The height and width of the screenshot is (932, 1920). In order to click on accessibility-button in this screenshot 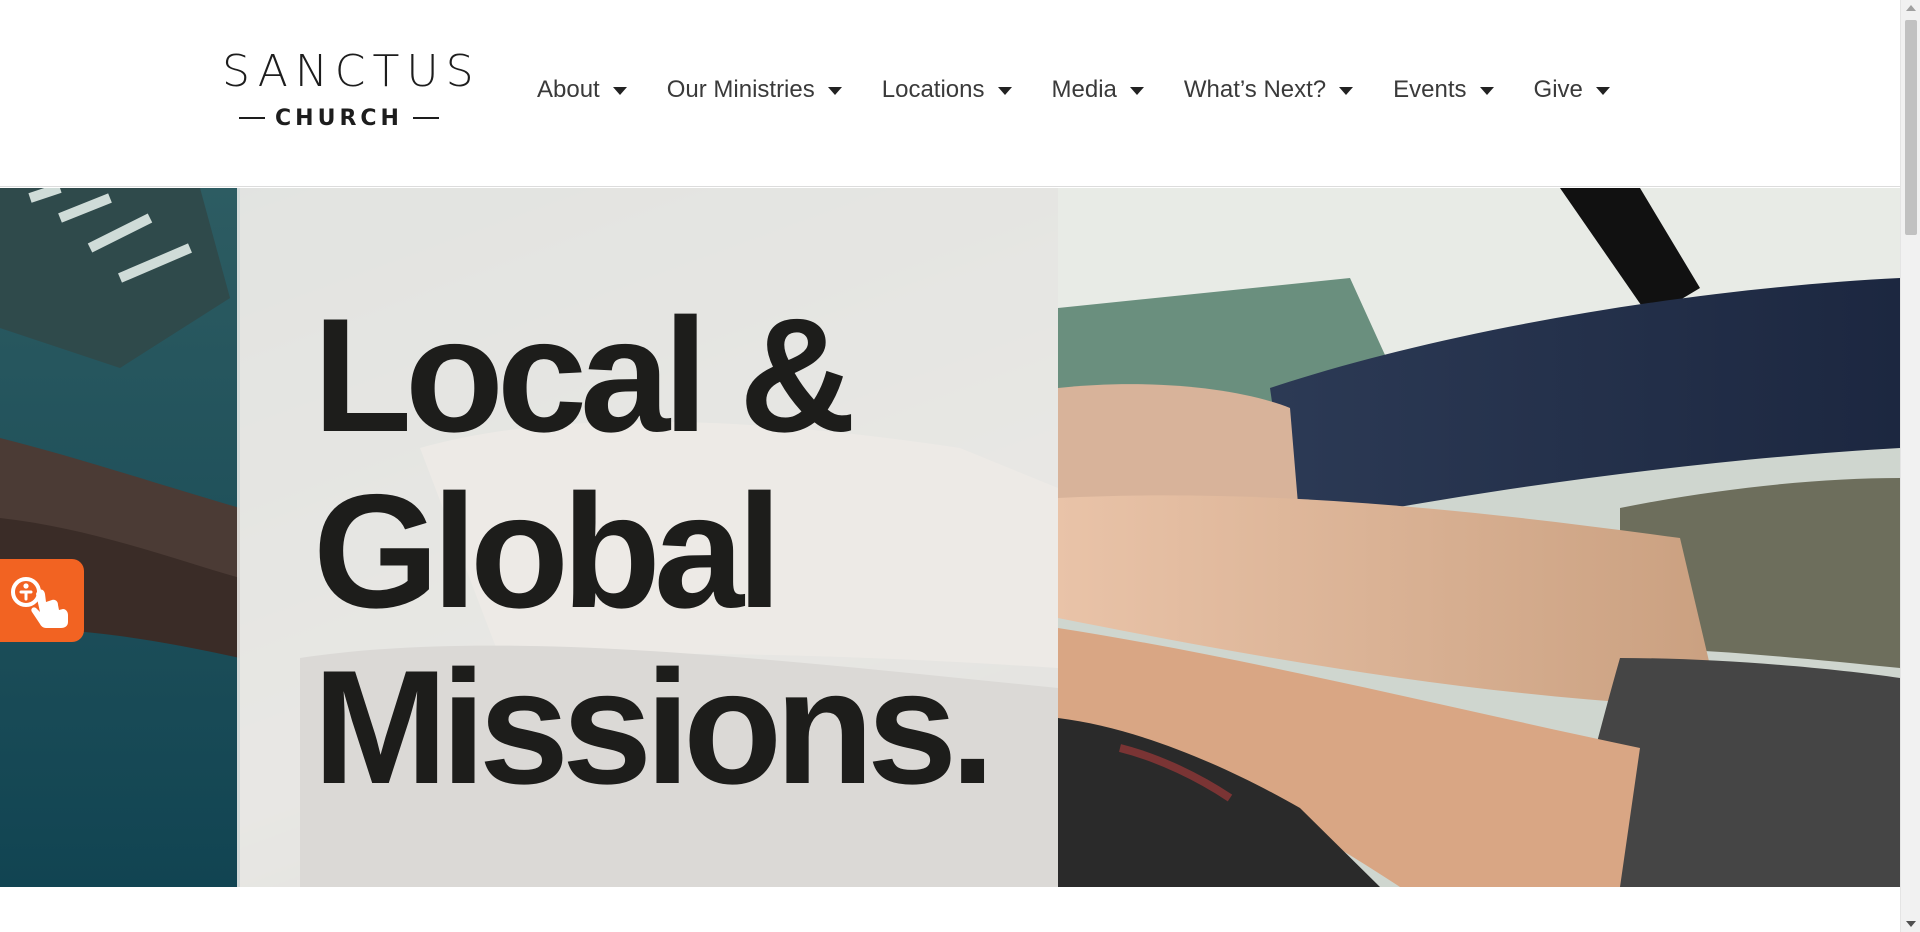, I will do `click(42, 600)`.